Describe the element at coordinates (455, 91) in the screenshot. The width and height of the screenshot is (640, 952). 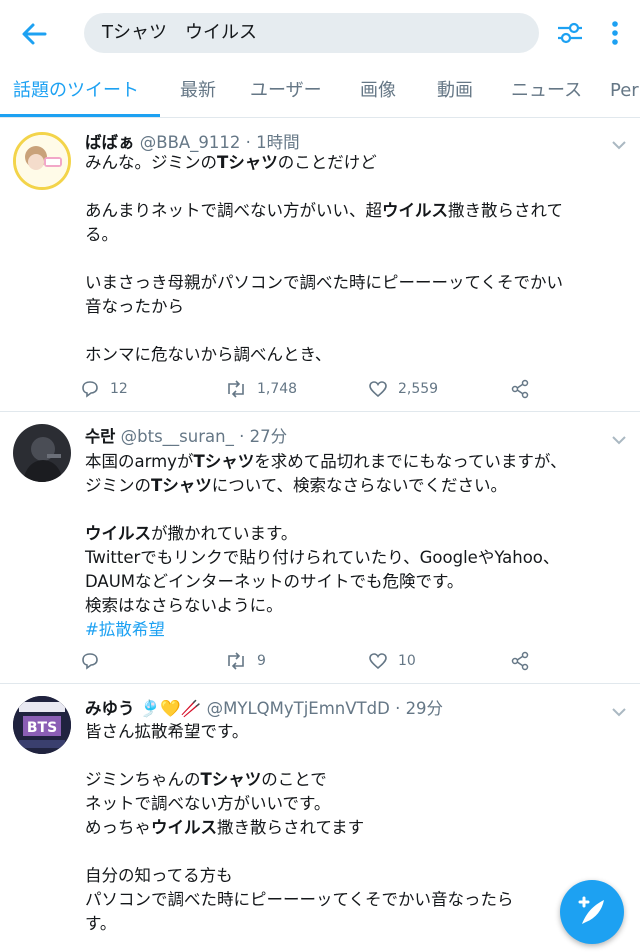
I see `tab-videos: 動画` at that location.